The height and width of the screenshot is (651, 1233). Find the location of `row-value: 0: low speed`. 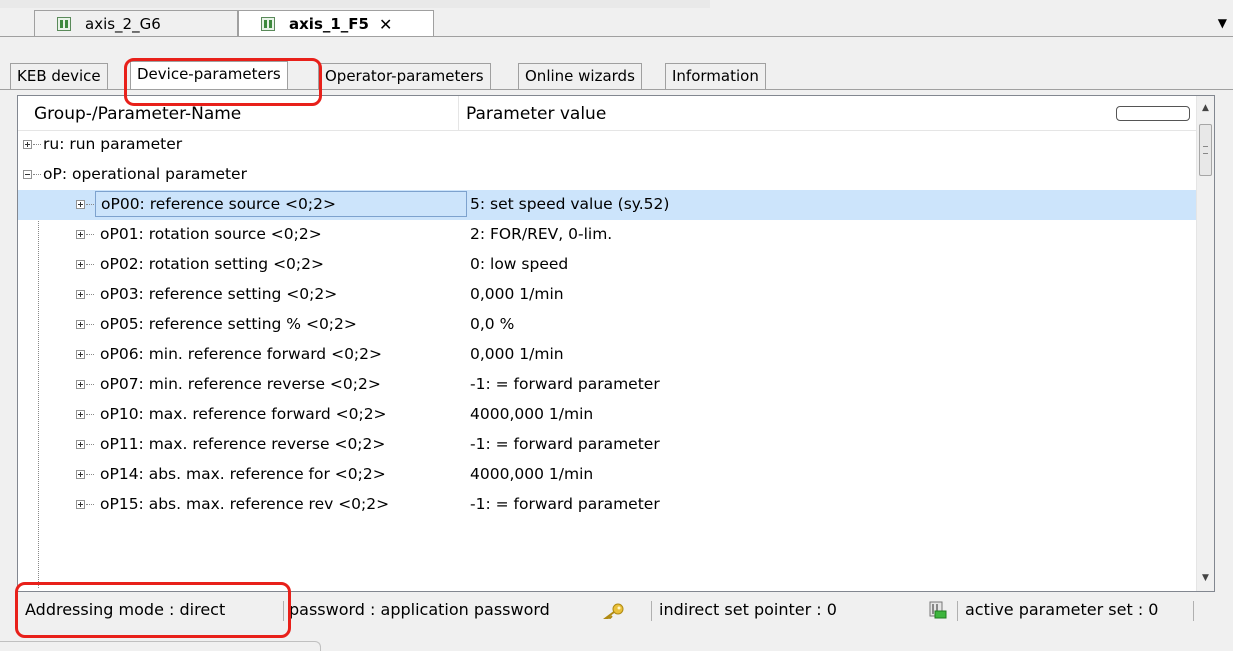

row-value: 0: low speed is located at coordinates (519, 264).